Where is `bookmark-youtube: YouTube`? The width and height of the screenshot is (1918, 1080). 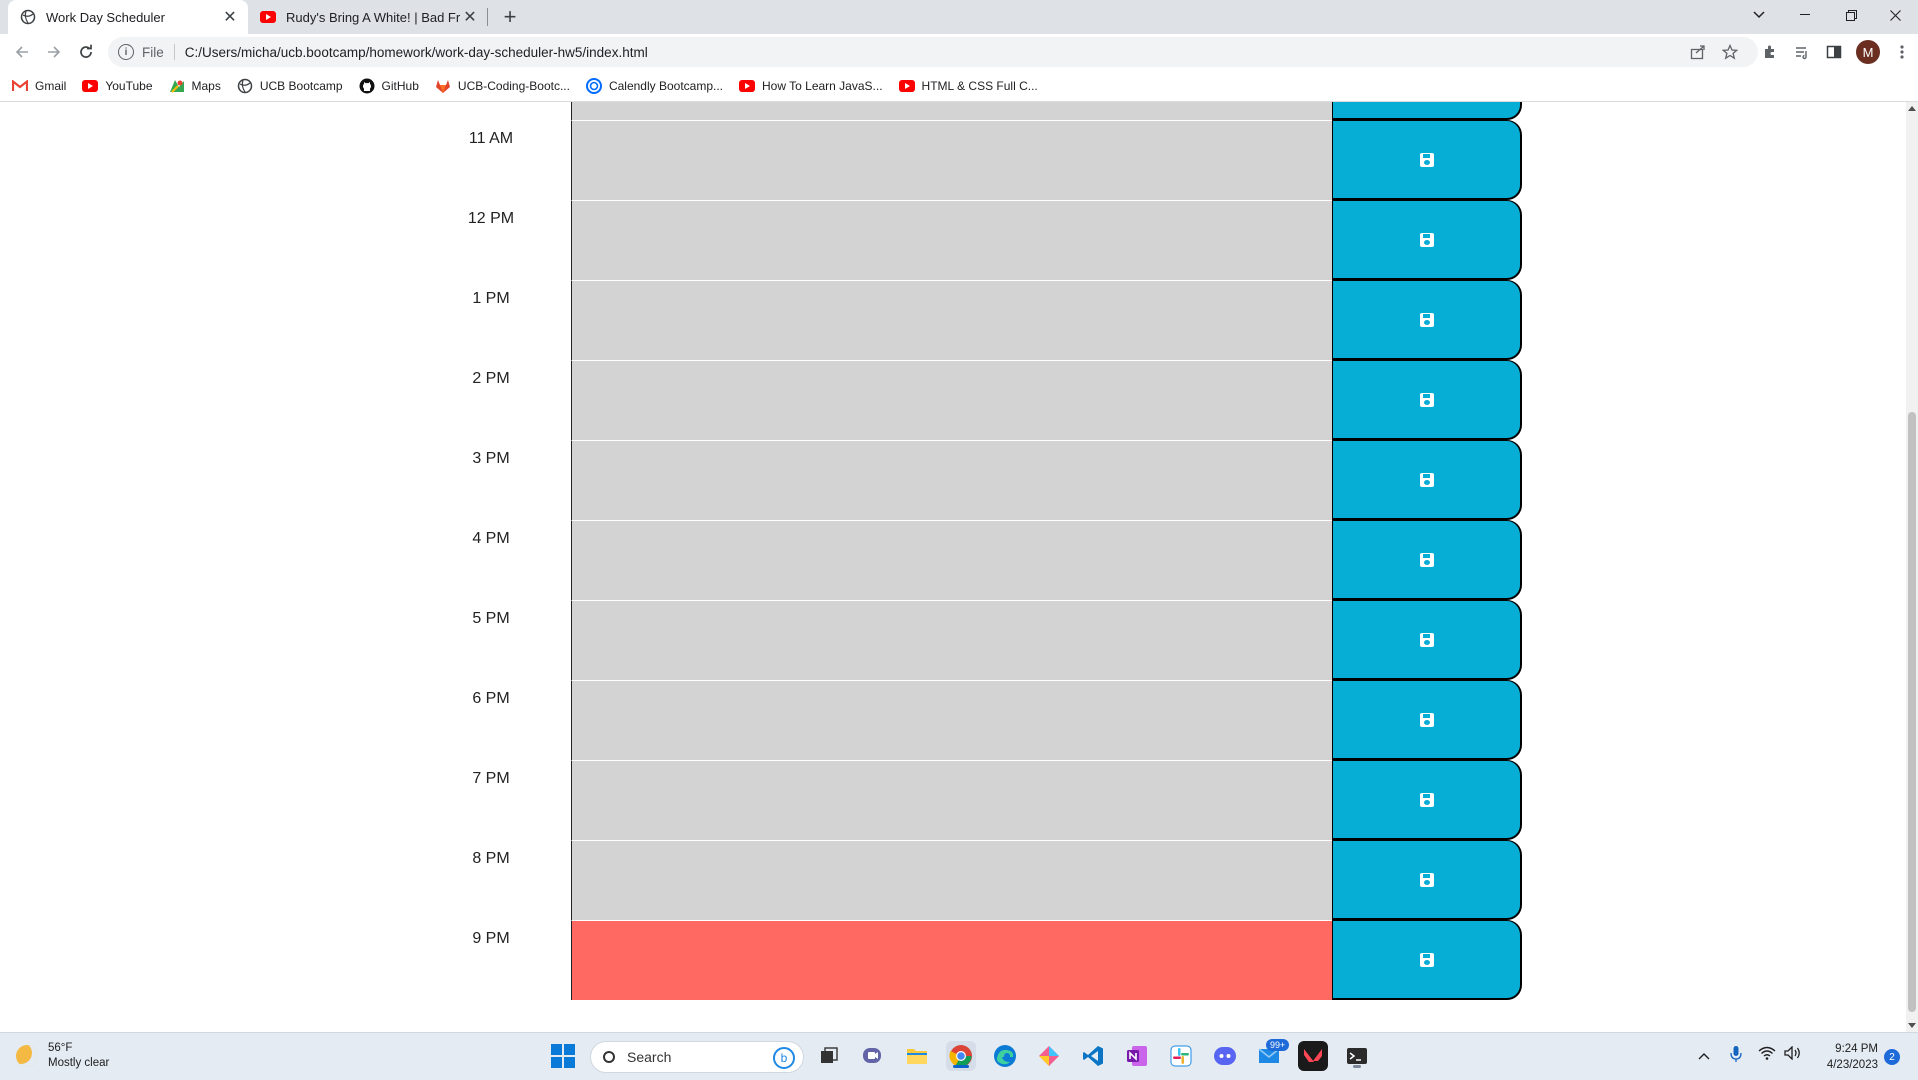
bookmark-youtube: YouTube is located at coordinates (117, 86).